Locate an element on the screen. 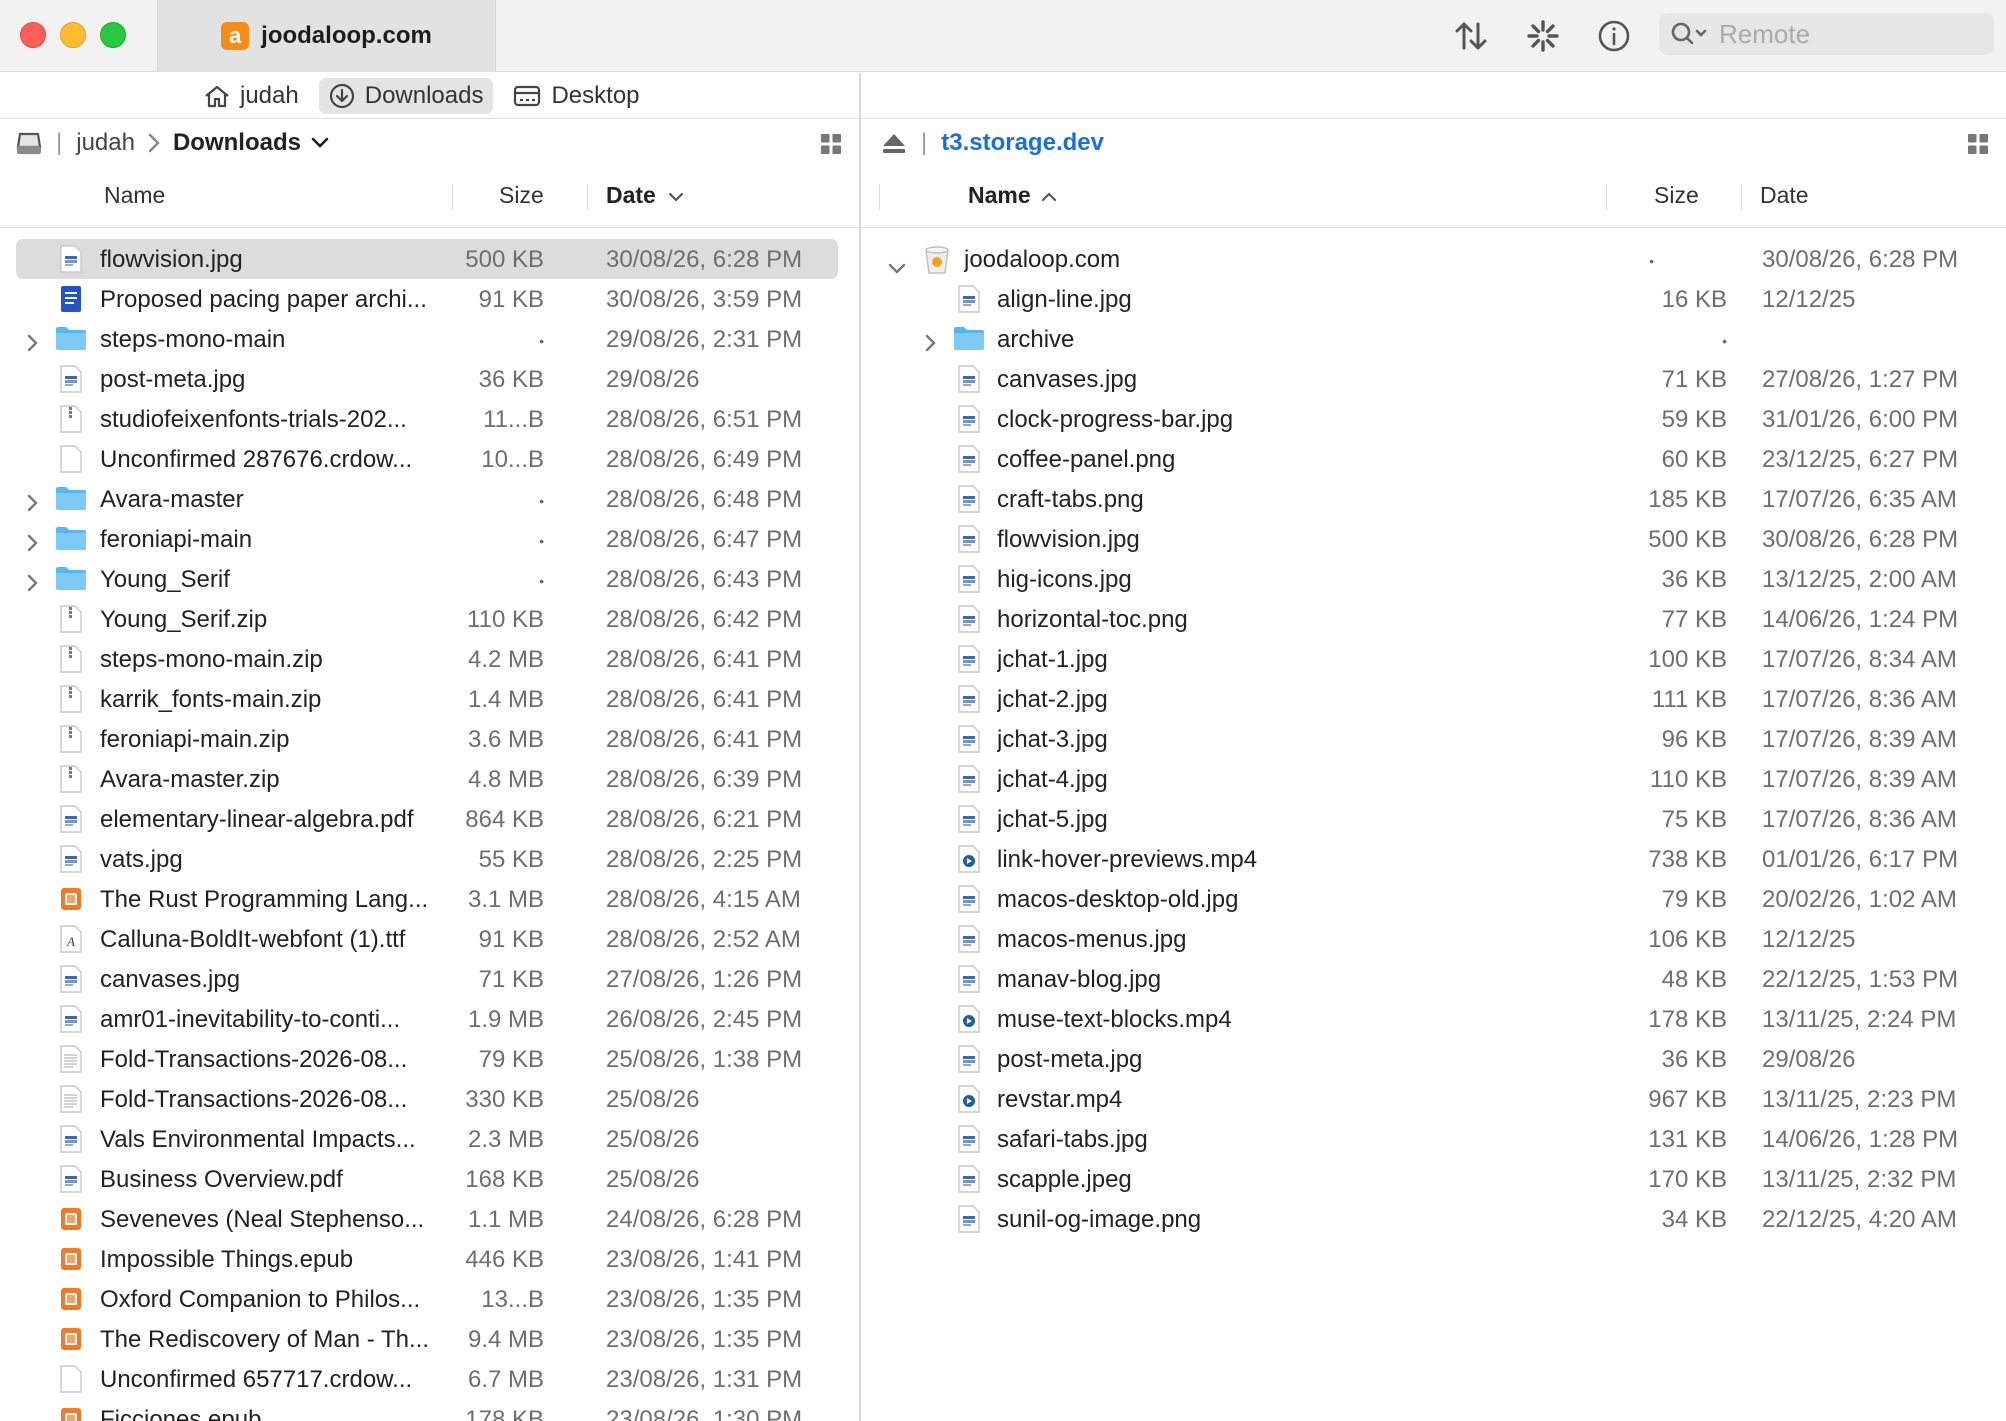 Image resolution: width=2006 pixels, height=1421 pixels. file-row: jchat-3.jpg 96 KB 17/07/26, 8:39 AM is located at coordinates (1433, 739).